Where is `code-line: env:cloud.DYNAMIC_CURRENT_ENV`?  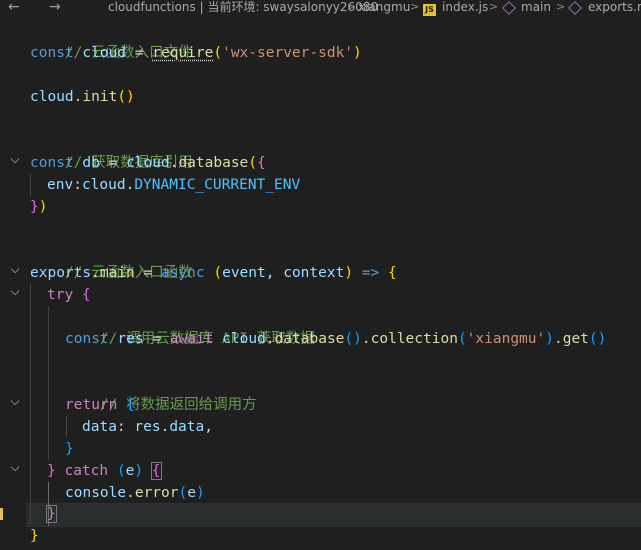
code-line: env:cloud.DYNAMIC_CURRENT_ENV is located at coordinates (173, 185).